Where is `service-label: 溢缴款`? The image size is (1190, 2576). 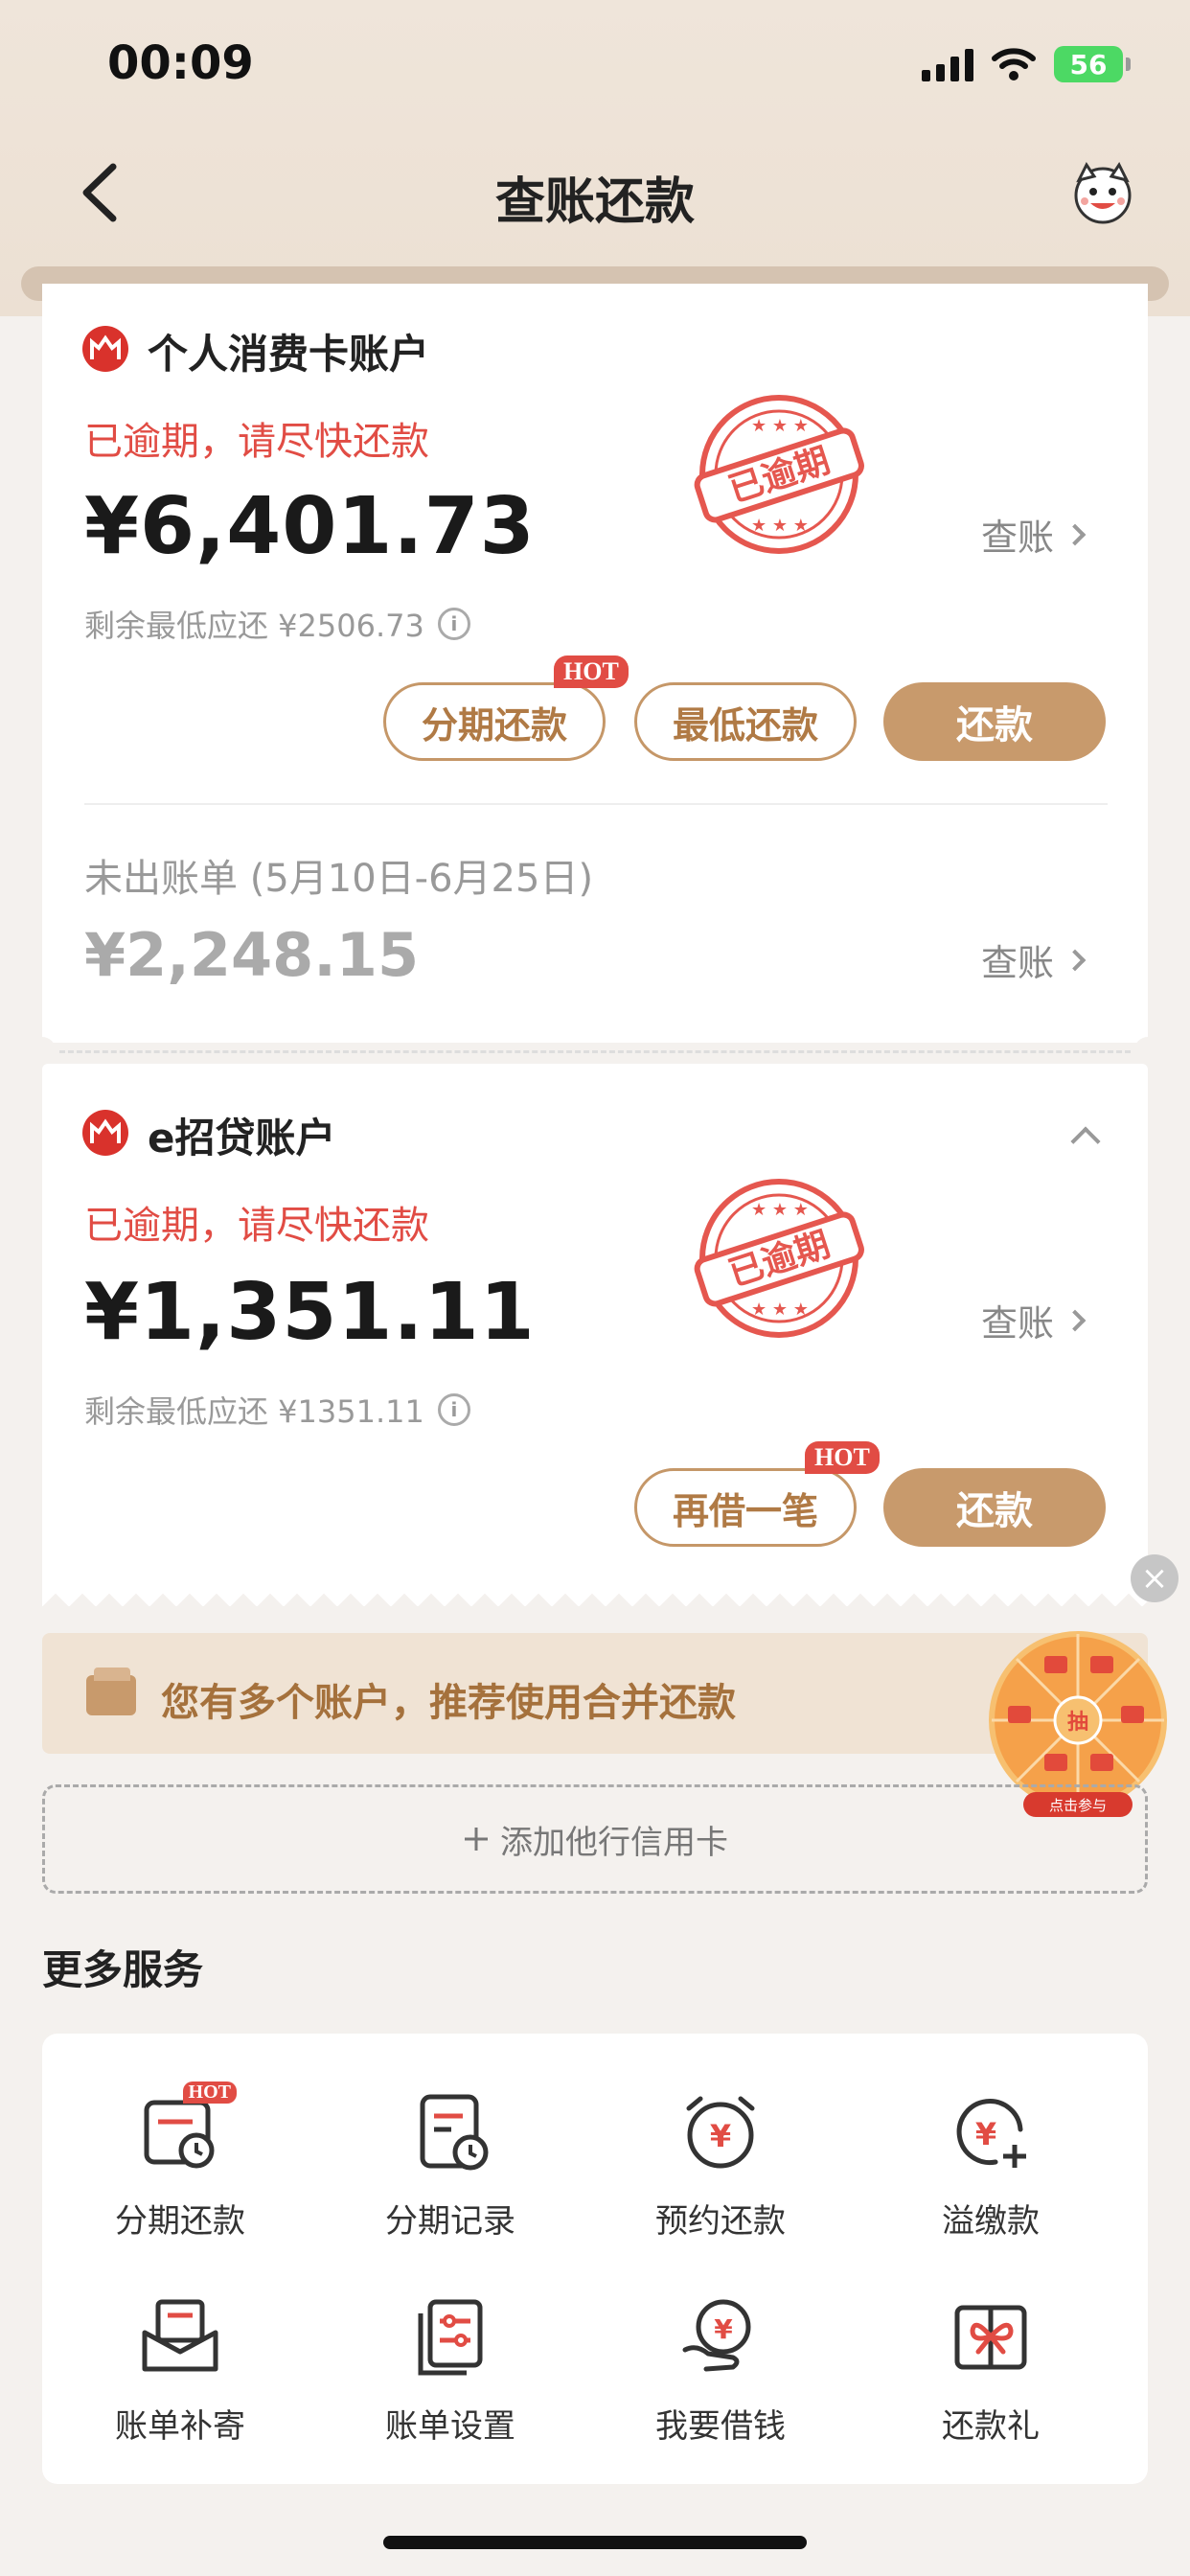 service-label: 溢缴款 is located at coordinates (991, 2221).